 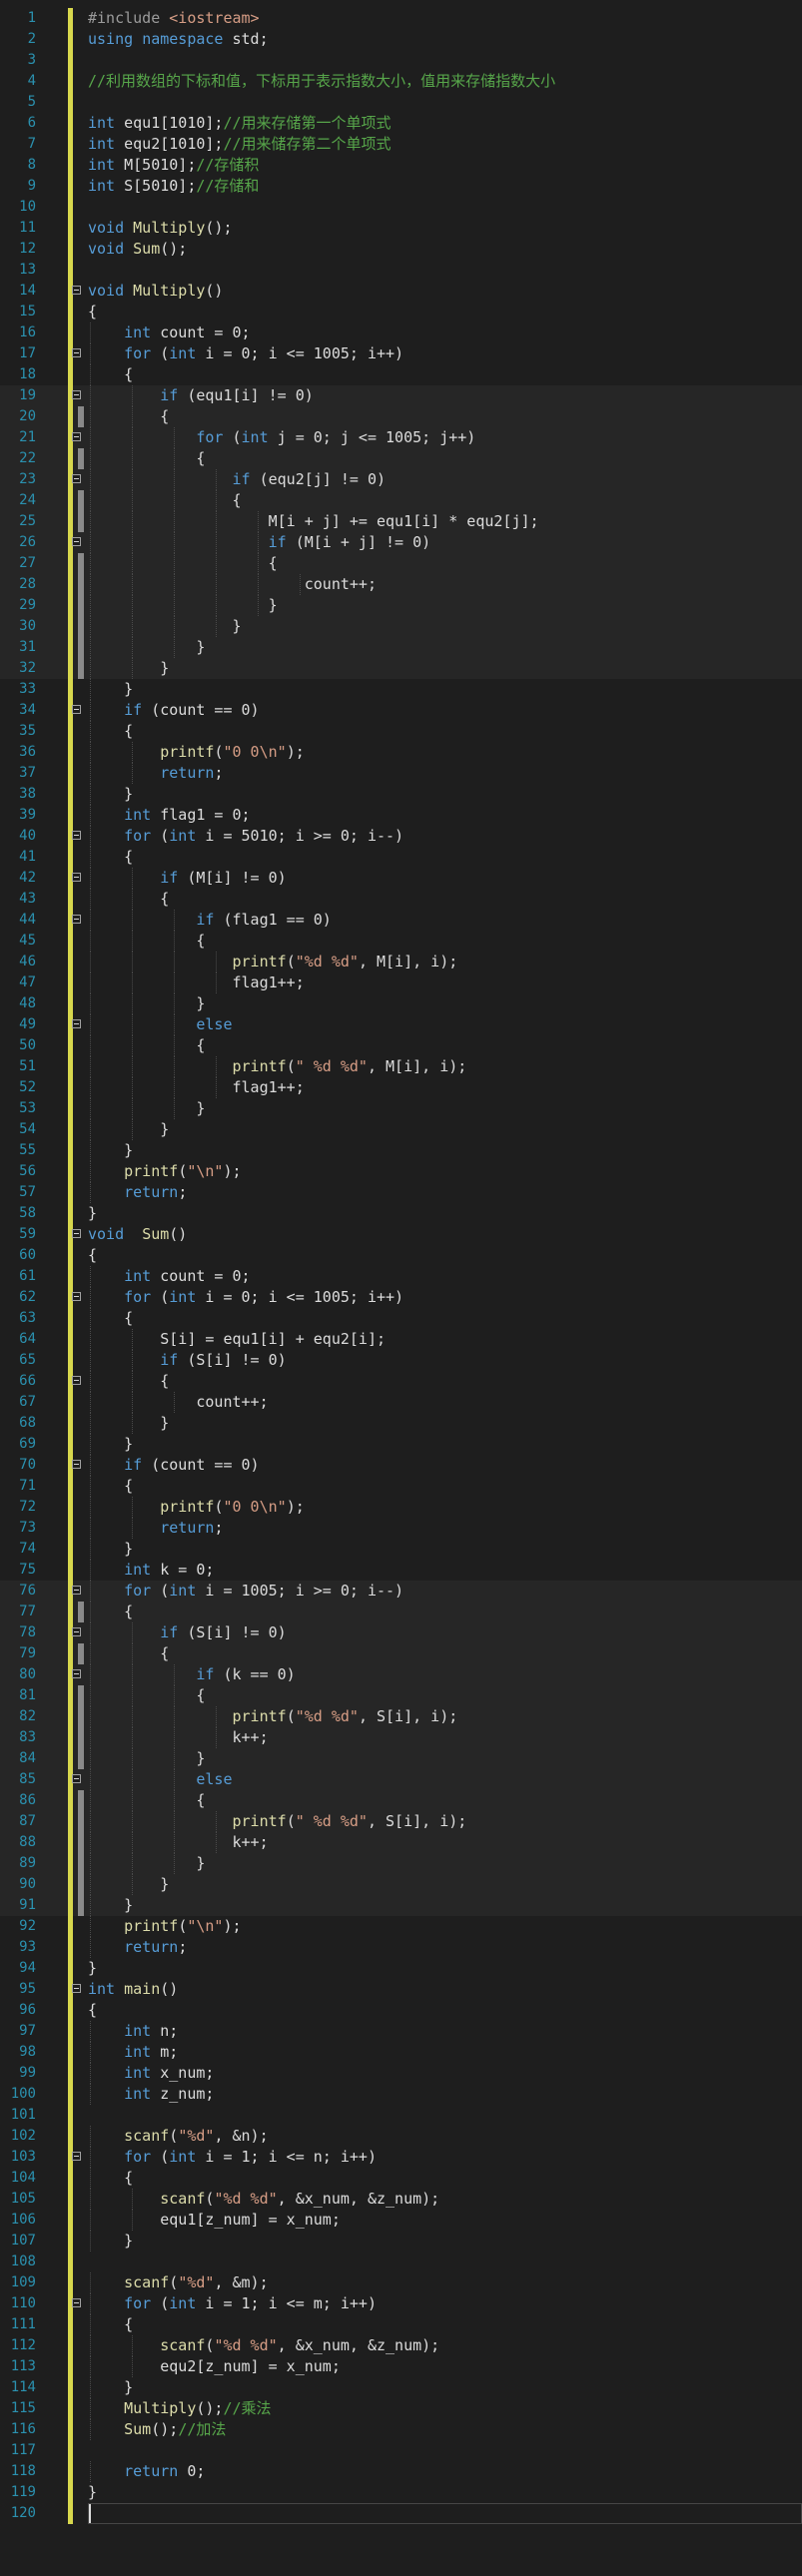 I want to click on code-line: 55 }, so click(x=401, y=1151).